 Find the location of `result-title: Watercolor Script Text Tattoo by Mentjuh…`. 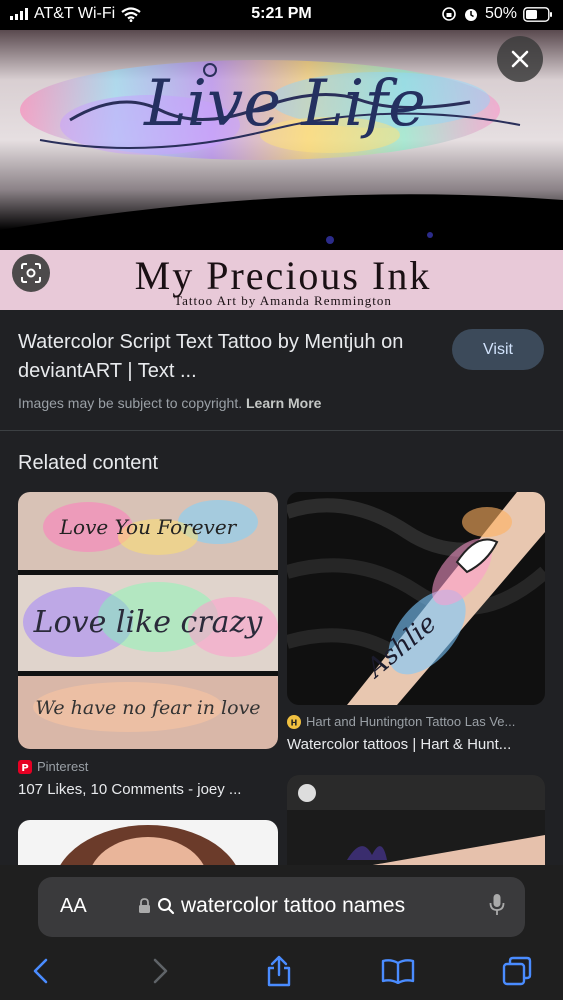

result-title: Watercolor Script Text Tattoo by Mentjuh… is located at coordinates (228, 357).